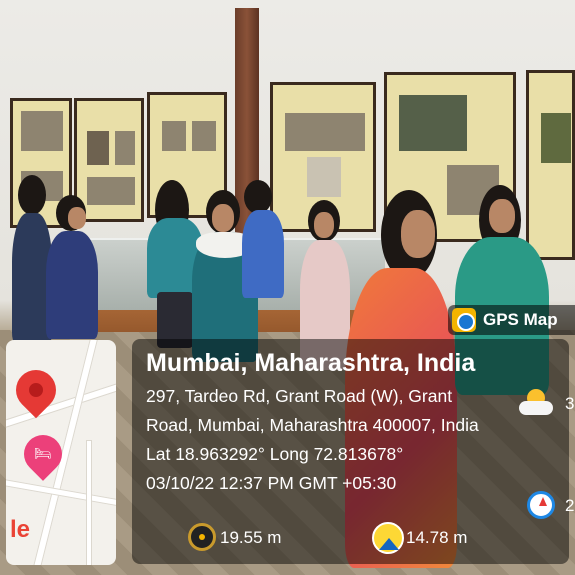 The width and height of the screenshot is (575, 575). I want to click on weather-icon, so click(536, 403).